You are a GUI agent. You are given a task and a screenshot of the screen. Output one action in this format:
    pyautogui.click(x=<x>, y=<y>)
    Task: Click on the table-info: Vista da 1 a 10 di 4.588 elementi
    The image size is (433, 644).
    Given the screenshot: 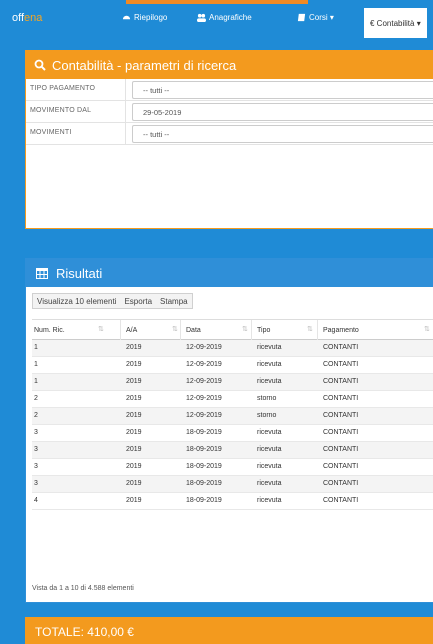 What is the action you would take?
    pyautogui.click(x=83, y=588)
    